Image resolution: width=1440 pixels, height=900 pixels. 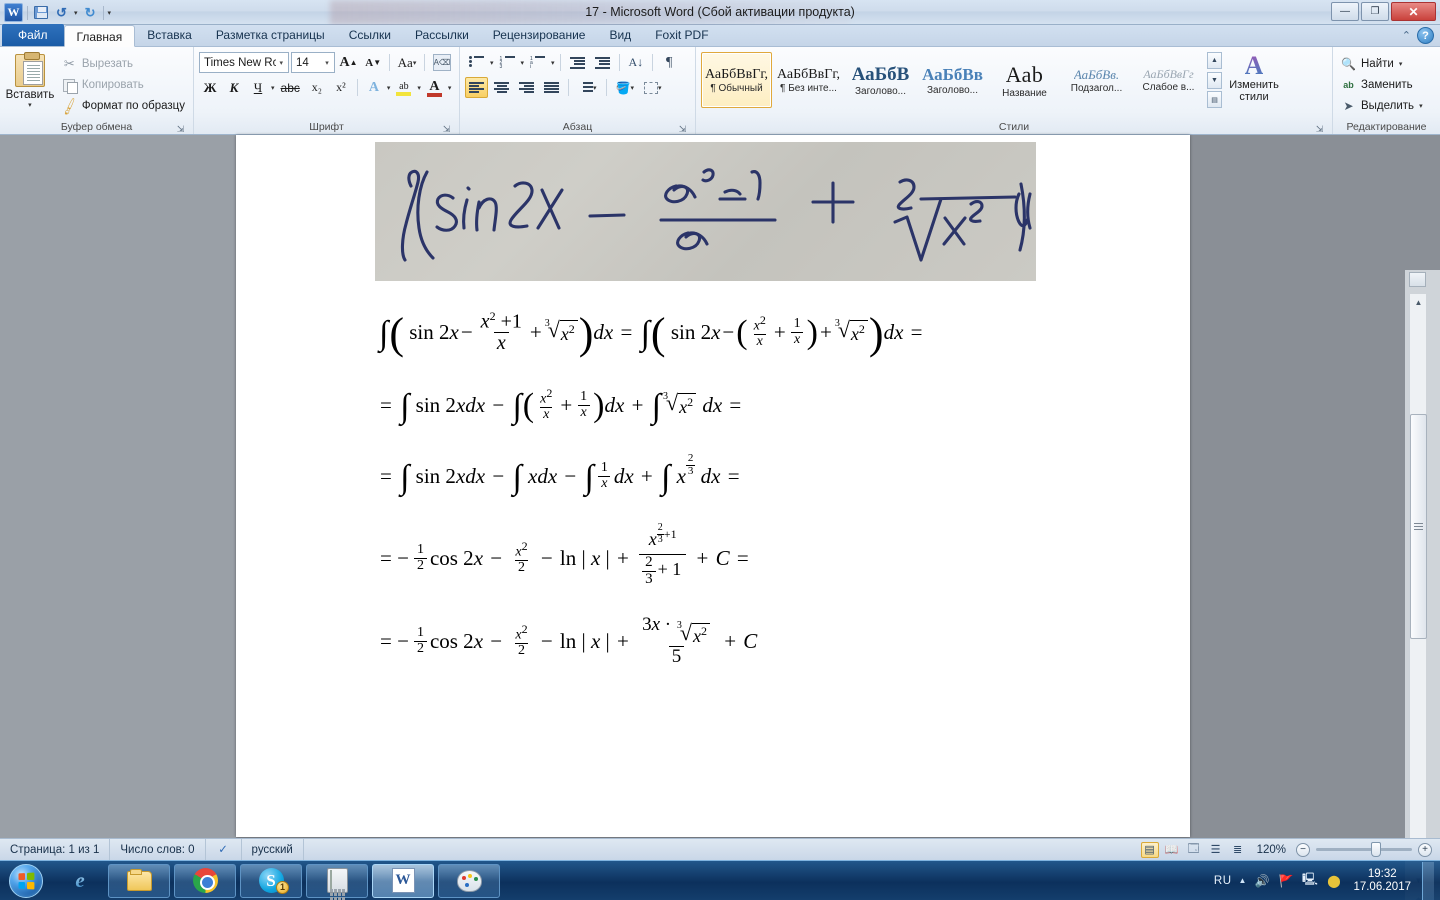 What do you see at coordinates (123, 106) in the screenshot?
I see `format-painter-button: 🖌 Формат по образцу` at bounding box center [123, 106].